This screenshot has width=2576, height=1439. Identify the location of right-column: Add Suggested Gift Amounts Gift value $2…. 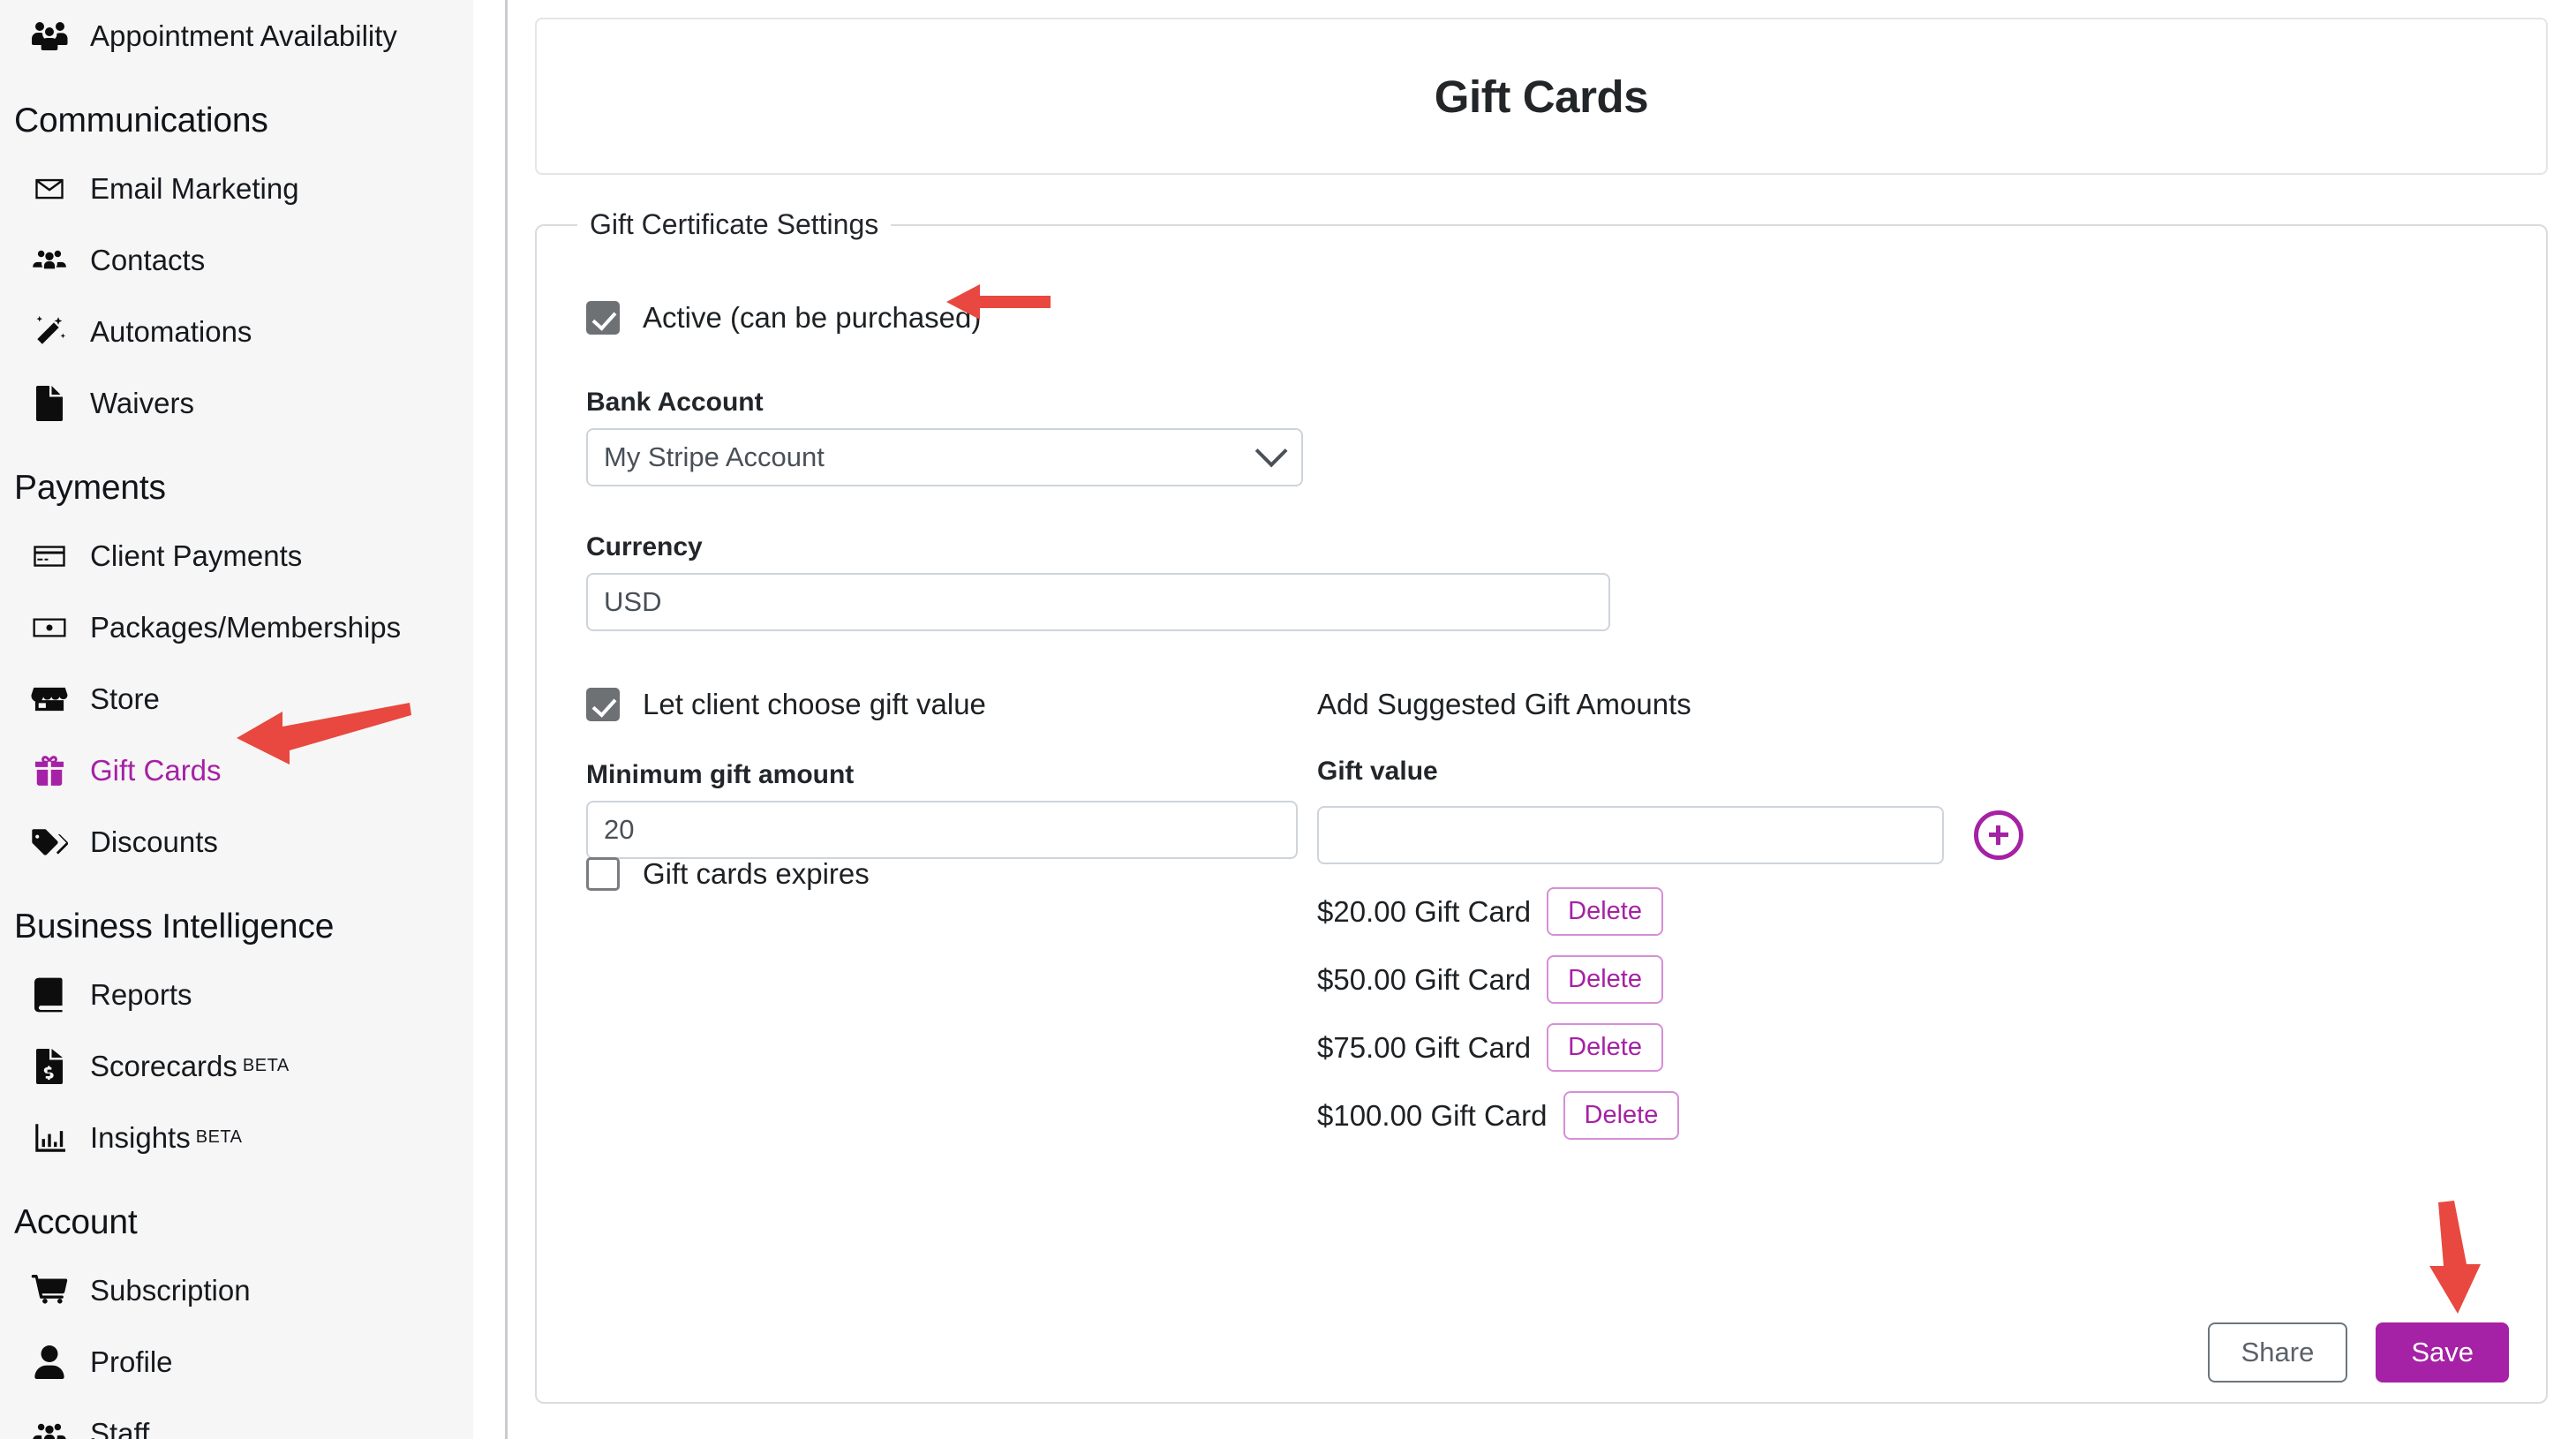
(1932, 914).